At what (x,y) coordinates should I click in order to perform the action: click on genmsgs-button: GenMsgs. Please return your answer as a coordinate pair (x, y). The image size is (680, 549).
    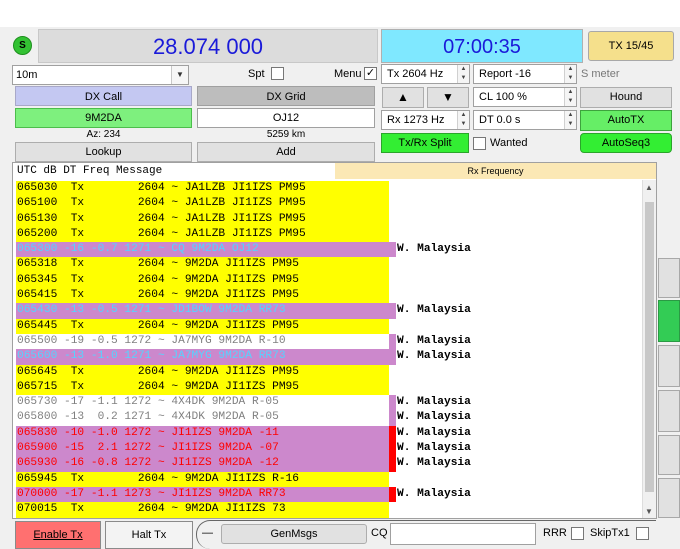
    Looking at the image, I should click on (294, 534).